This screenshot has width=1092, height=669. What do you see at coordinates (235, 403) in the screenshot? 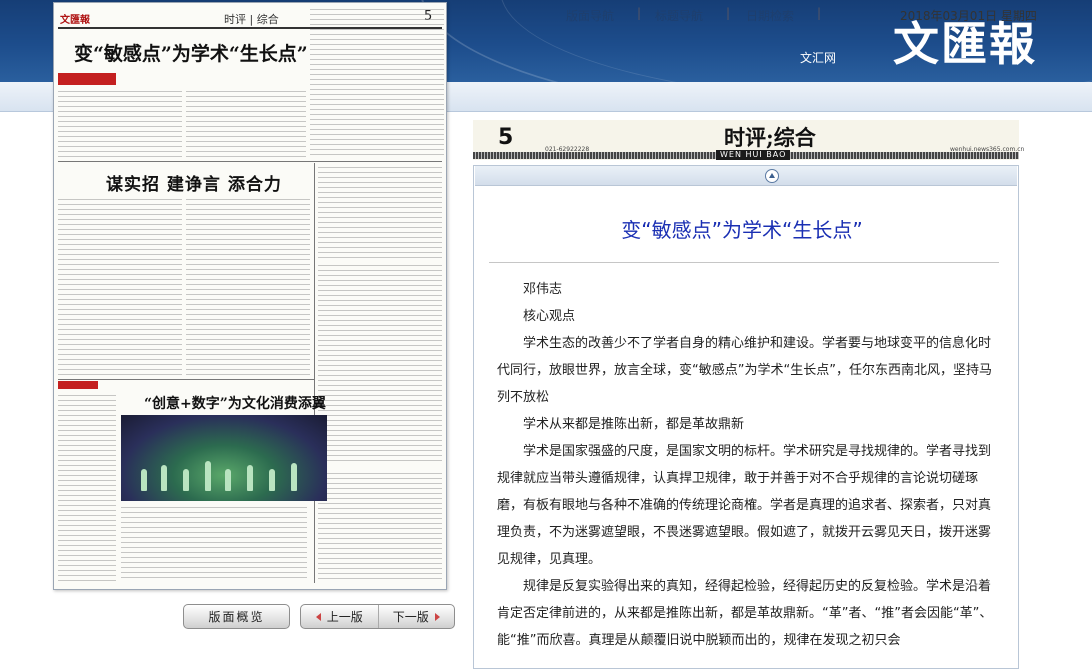
I see `thumbnail-article-headline: “创意+数字”为文化消费添翼` at bounding box center [235, 403].